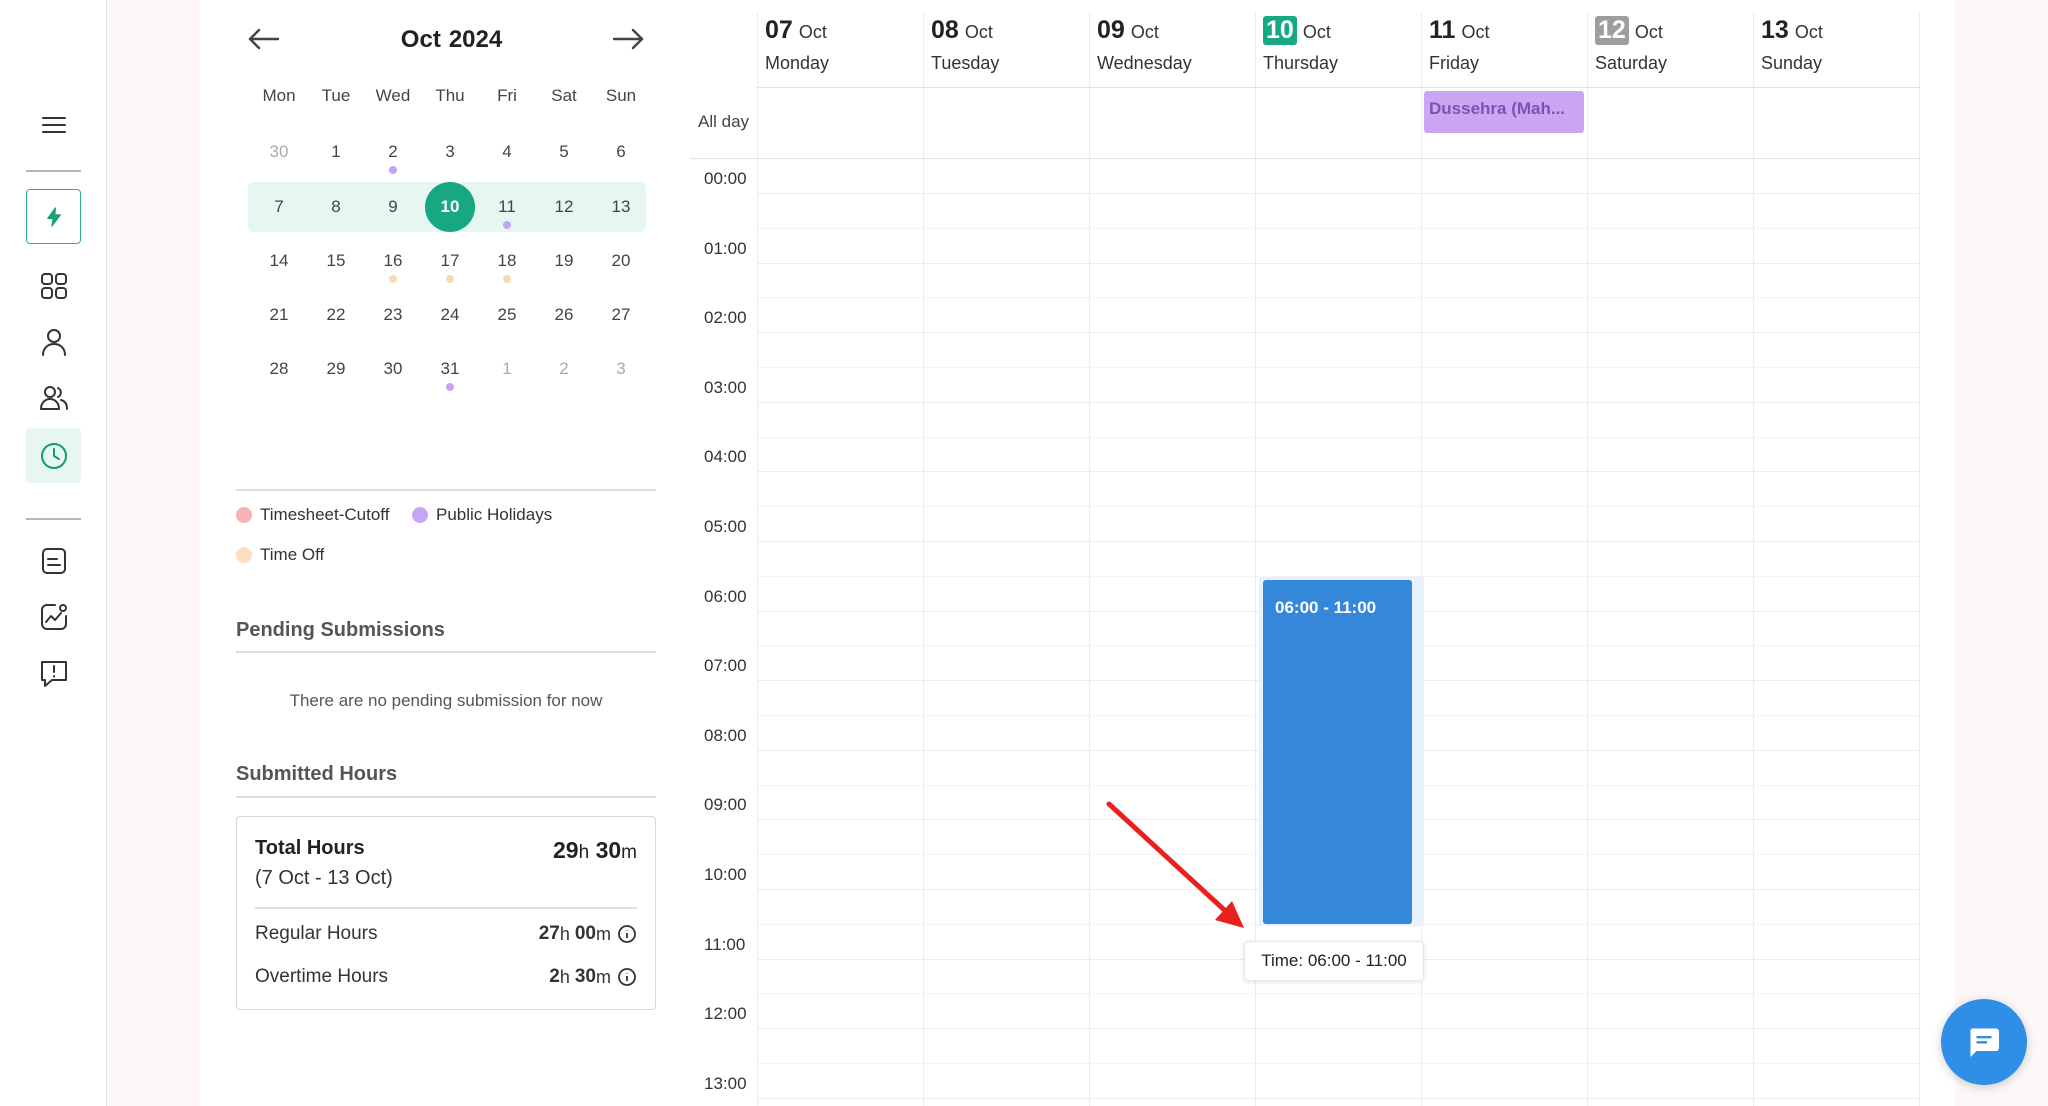  Describe the element at coordinates (621, 207) in the screenshot. I see `calendar-day: 13` at that location.